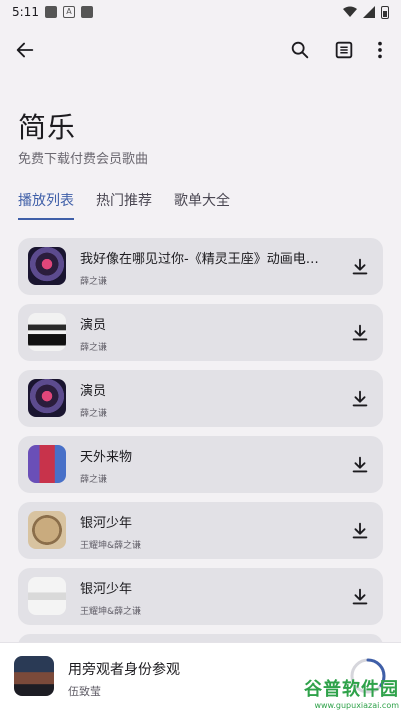  Describe the element at coordinates (356, 705) in the screenshot. I see `watermark-url: www.gupuxiazai.com` at that location.